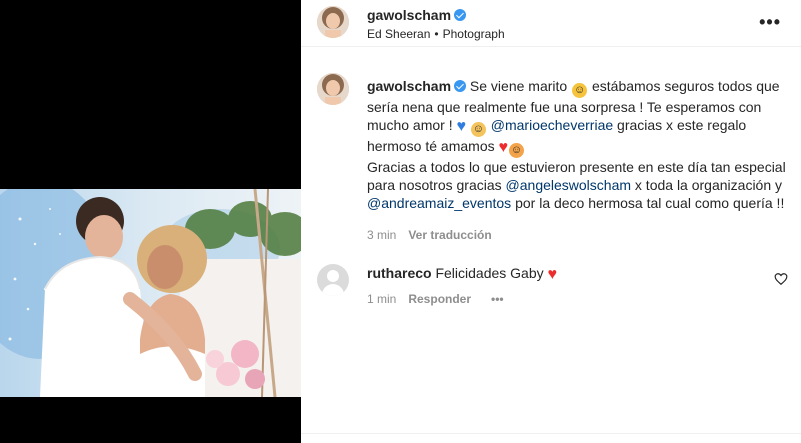  What do you see at coordinates (409, 15) in the screenshot?
I see `author-username: gawolscham` at bounding box center [409, 15].